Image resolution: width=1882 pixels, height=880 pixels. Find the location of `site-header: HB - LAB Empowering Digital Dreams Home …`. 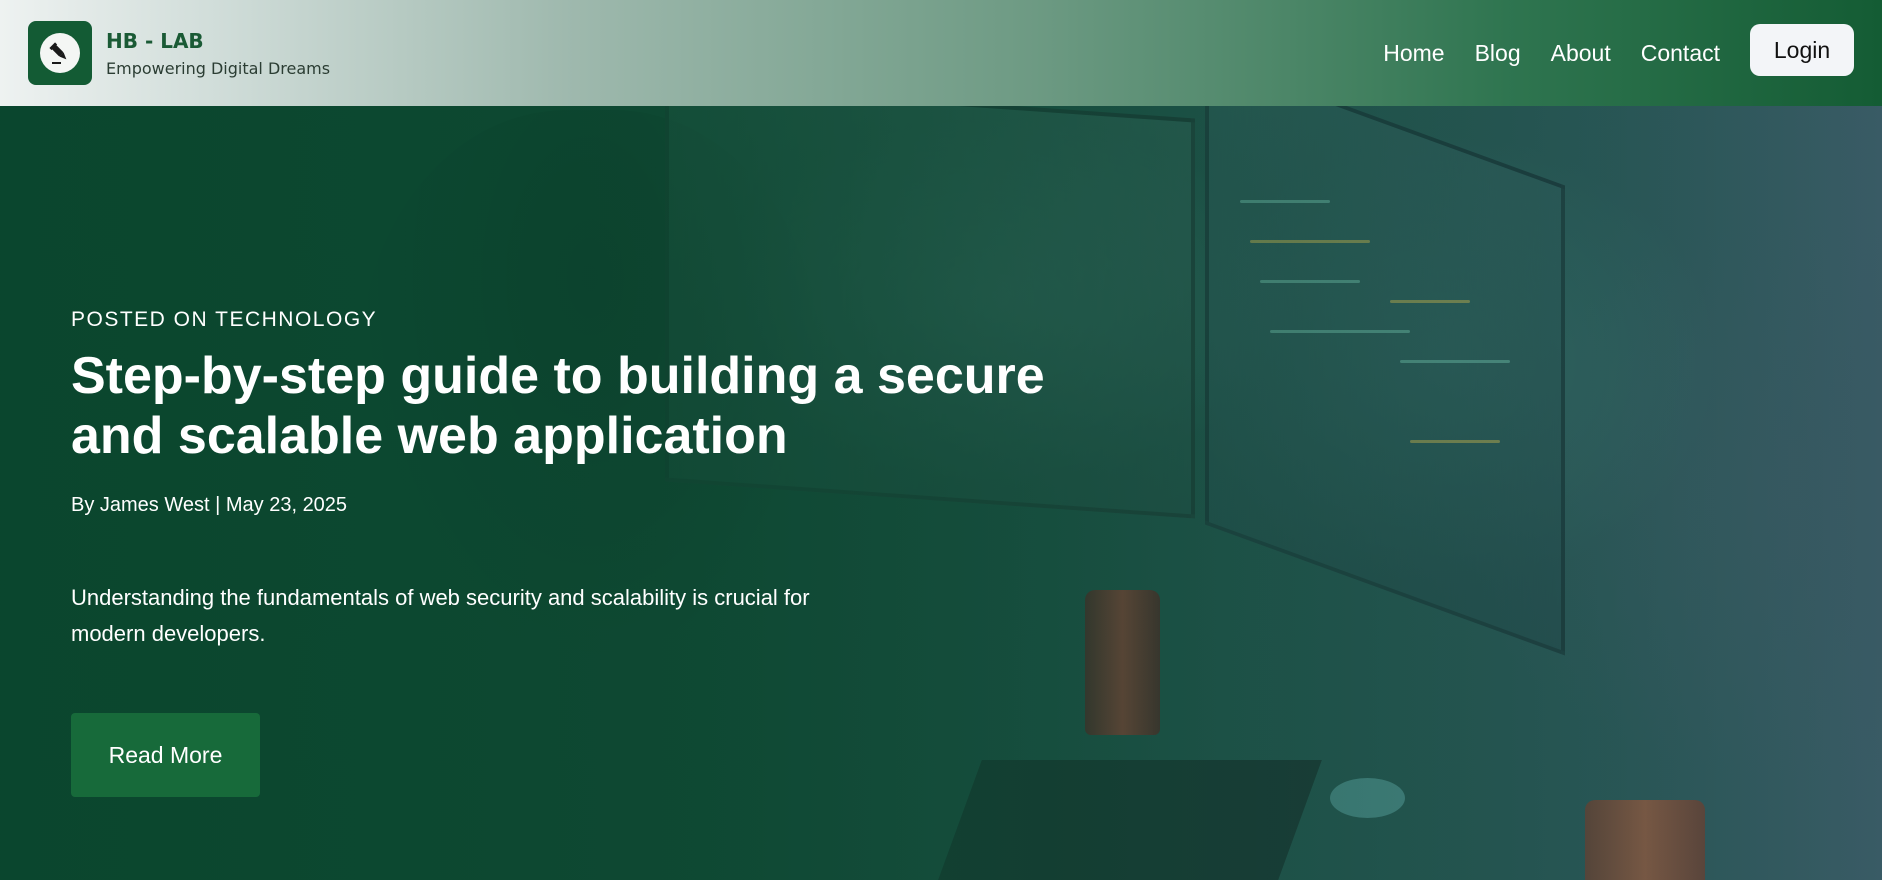

site-header: HB - LAB Empowering Digital Dreams Home … is located at coordinates (941, 53).